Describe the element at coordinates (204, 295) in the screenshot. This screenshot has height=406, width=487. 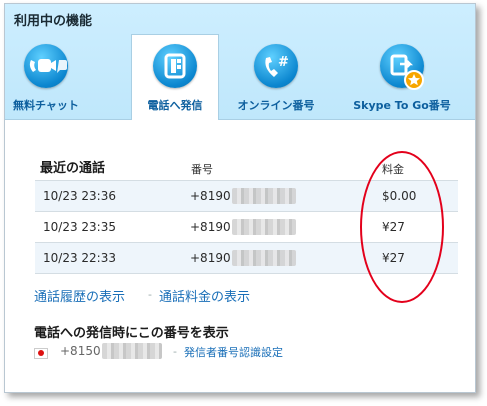
I see `call-rates-link: 通話料金の表示` at that location.